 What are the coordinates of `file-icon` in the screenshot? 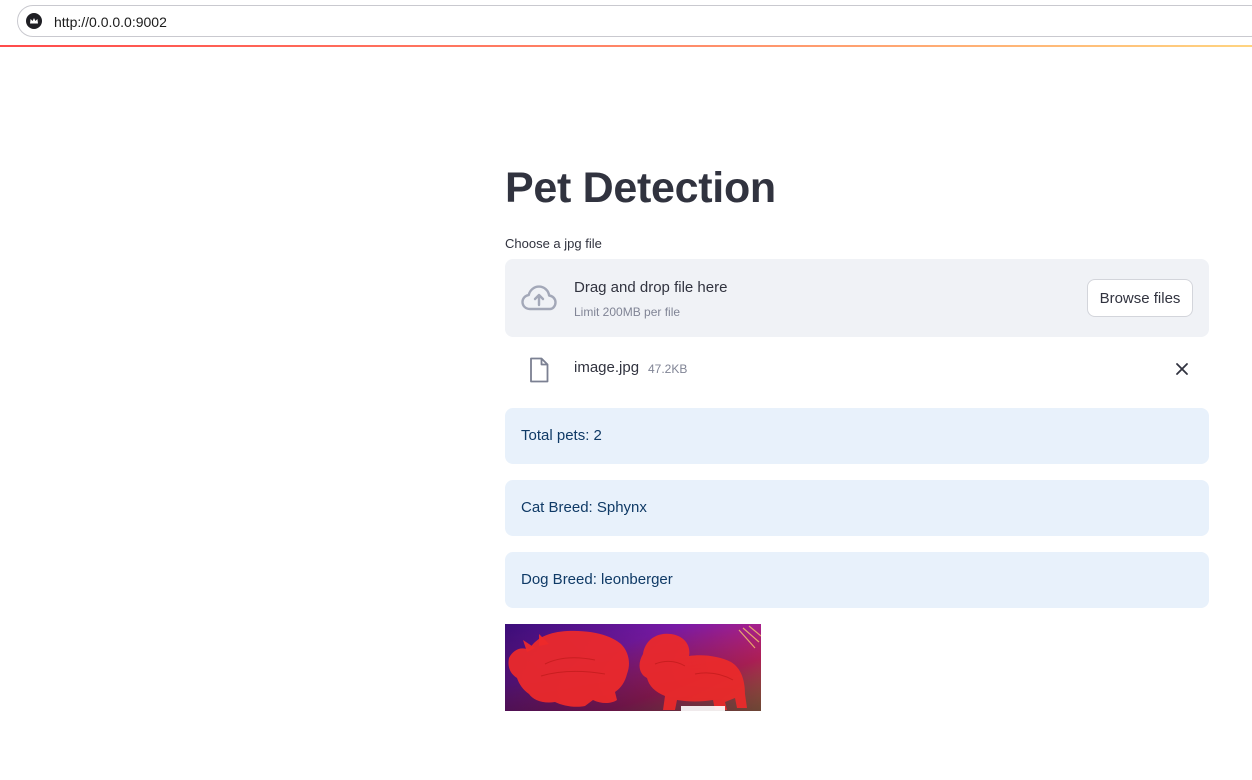 It's located at (539, 370).